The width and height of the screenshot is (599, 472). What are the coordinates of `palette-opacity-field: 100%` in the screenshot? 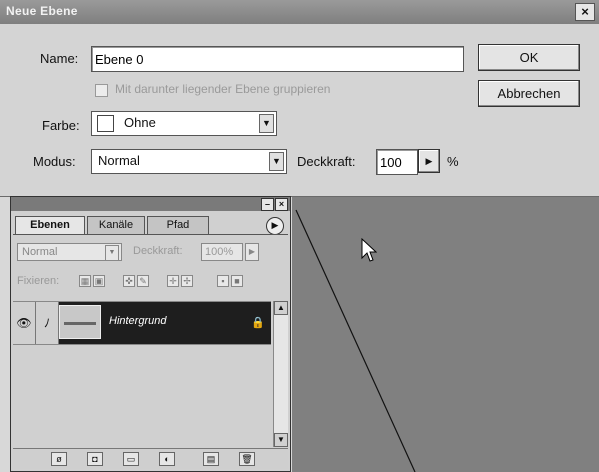 It's located at (222, 252).